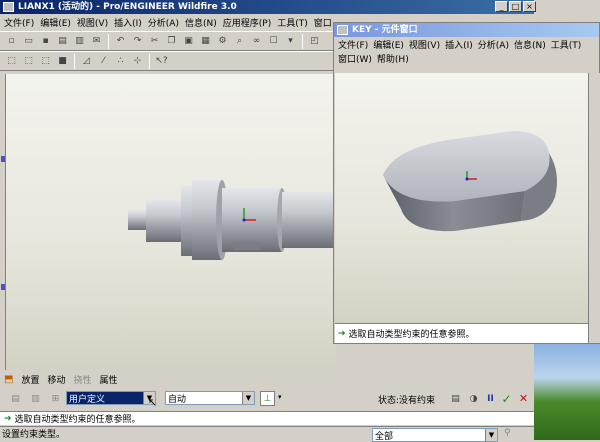 The image size is (600, 442). Describe the element at coordinates (87, 399) in the screenshot. I see `constraint-set-value: 用户定义` at that location.